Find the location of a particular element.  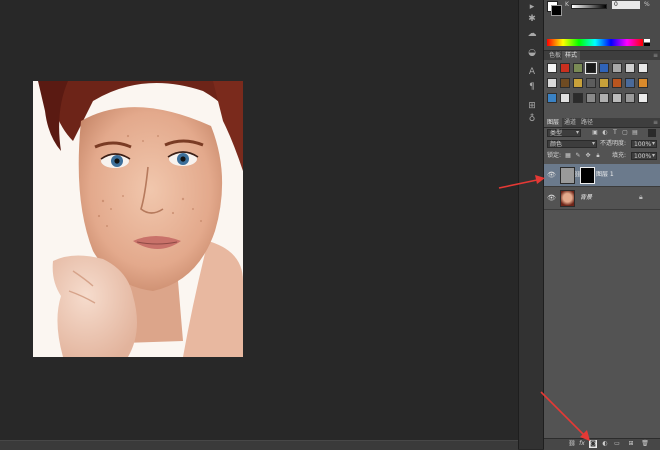

layers-bottom-bar: ⛓︎ fx ◙ ◐ ▭ ⊞ 🗑︎ is located at coordinates (602, 444).